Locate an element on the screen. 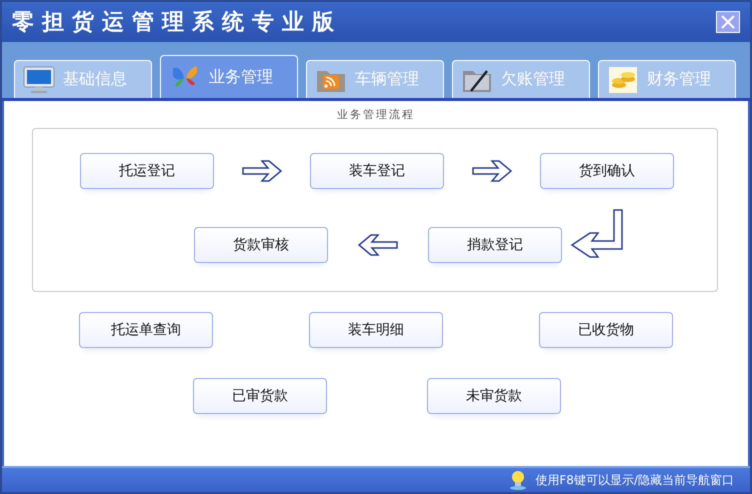 This screenshot has height=494, width=752. window-title: 零担货运管理系统专业版 is located at coordinates (177, 23).